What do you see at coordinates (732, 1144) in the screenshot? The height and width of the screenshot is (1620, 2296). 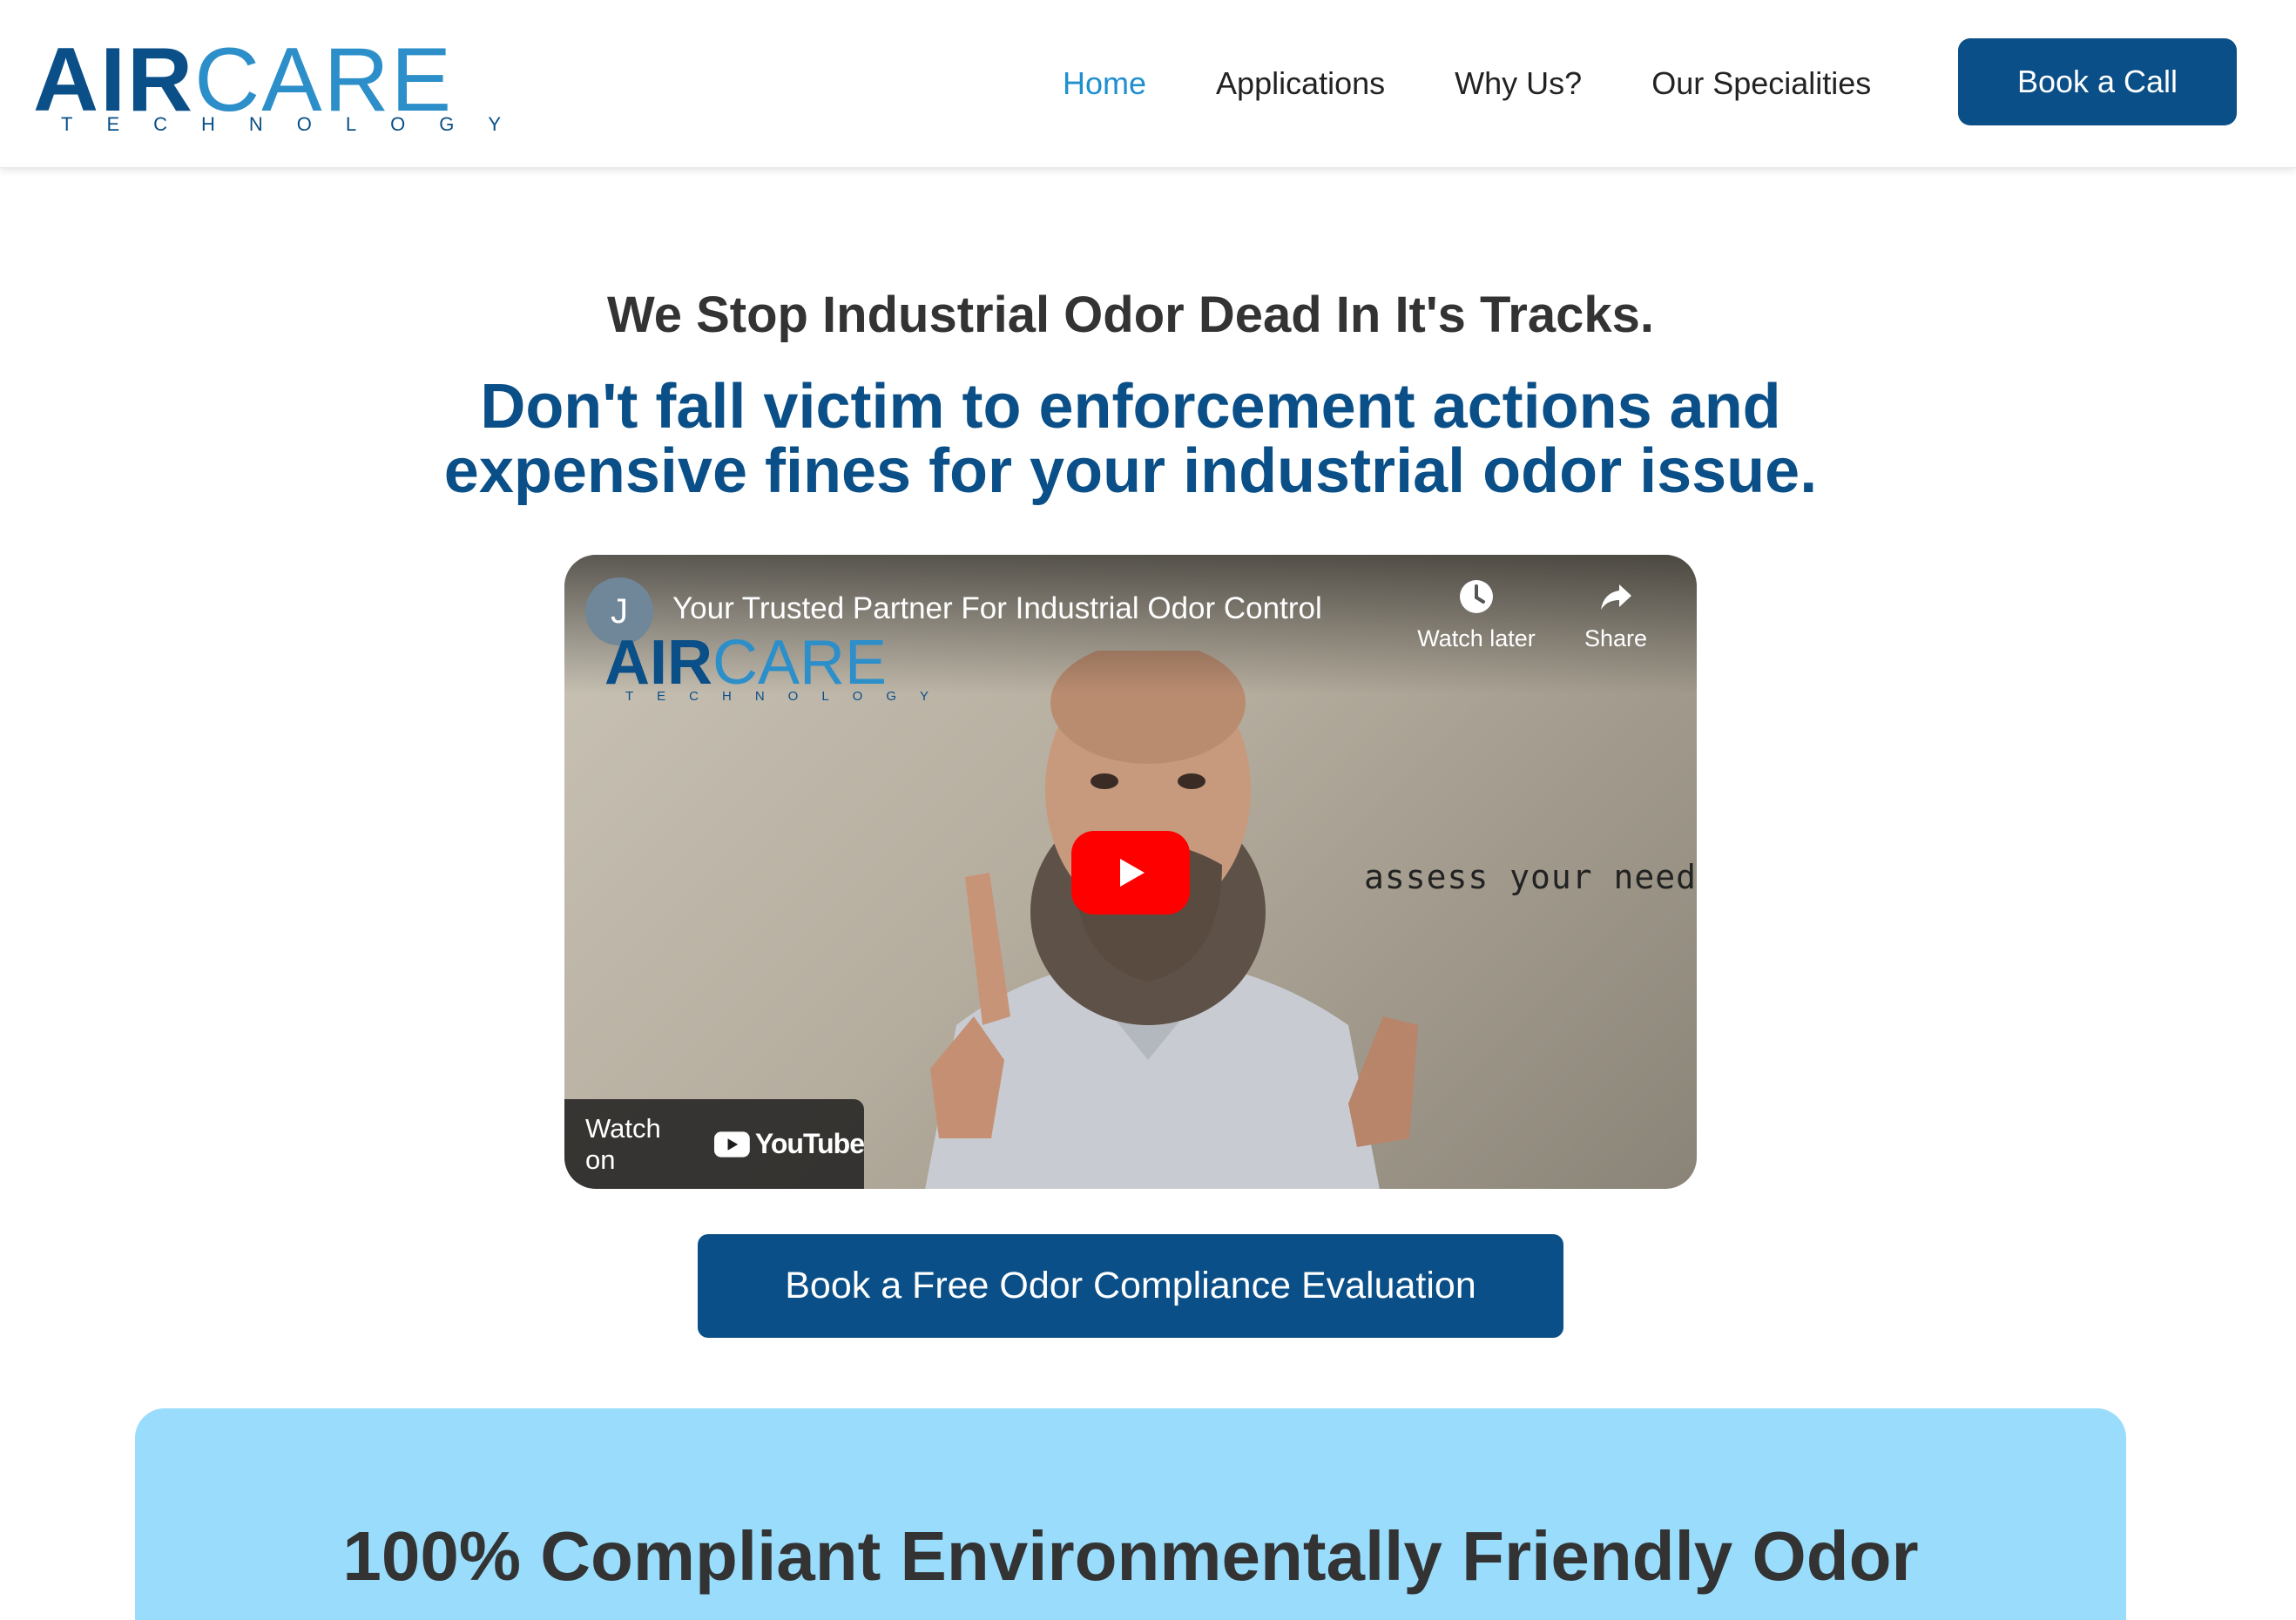 I see `youtube-logo-icon` at bounding box center [732, 1144].